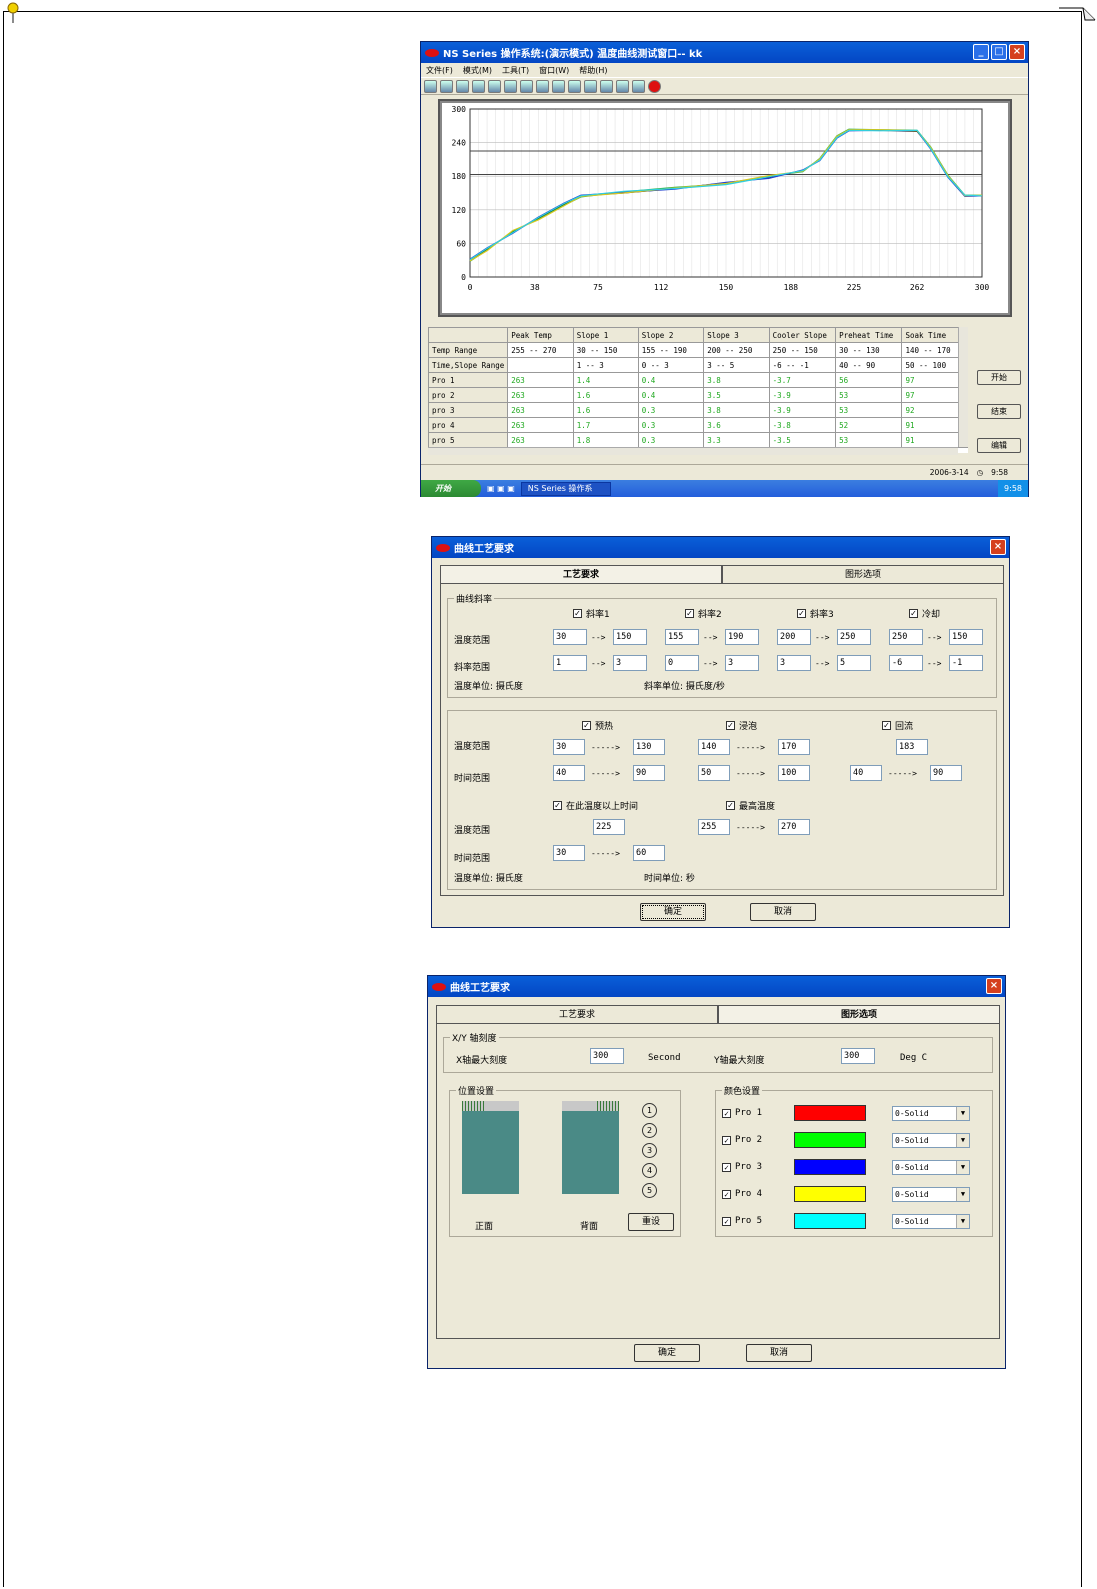 The image size is (1097, 1589). What do you see at coordinates (830, 1140) in the screenshot?
I see `pro2-color-swatch` at bounding box center [830, 1140].